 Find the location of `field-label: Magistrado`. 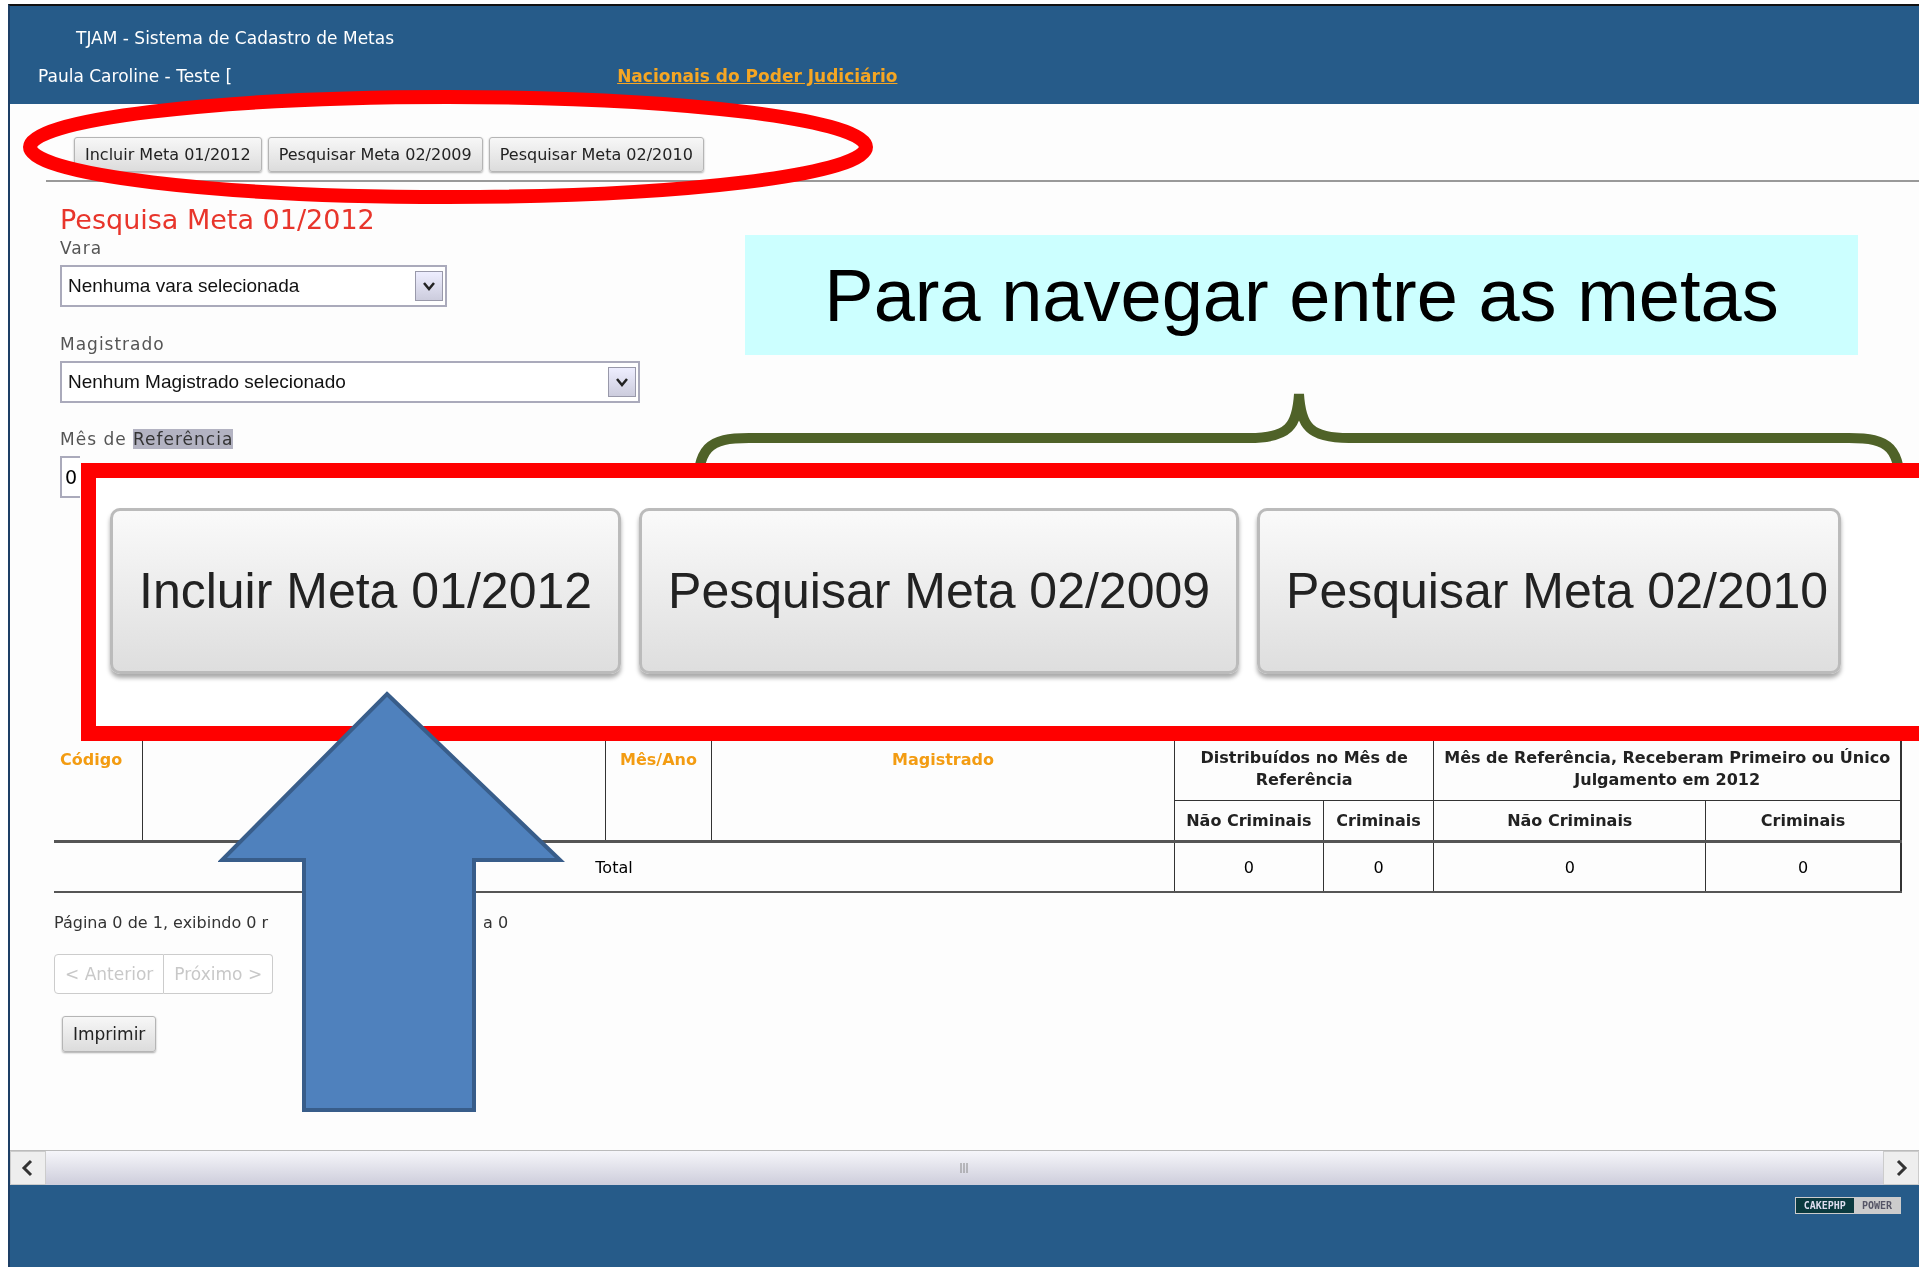

field-label: Magistrado is located at coordinates (112, 344).